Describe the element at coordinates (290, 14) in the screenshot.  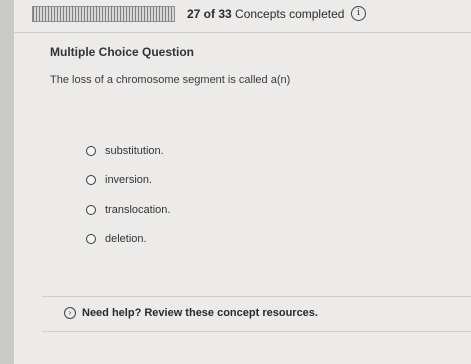
I see `progress-label: Concepts completed` at that location.